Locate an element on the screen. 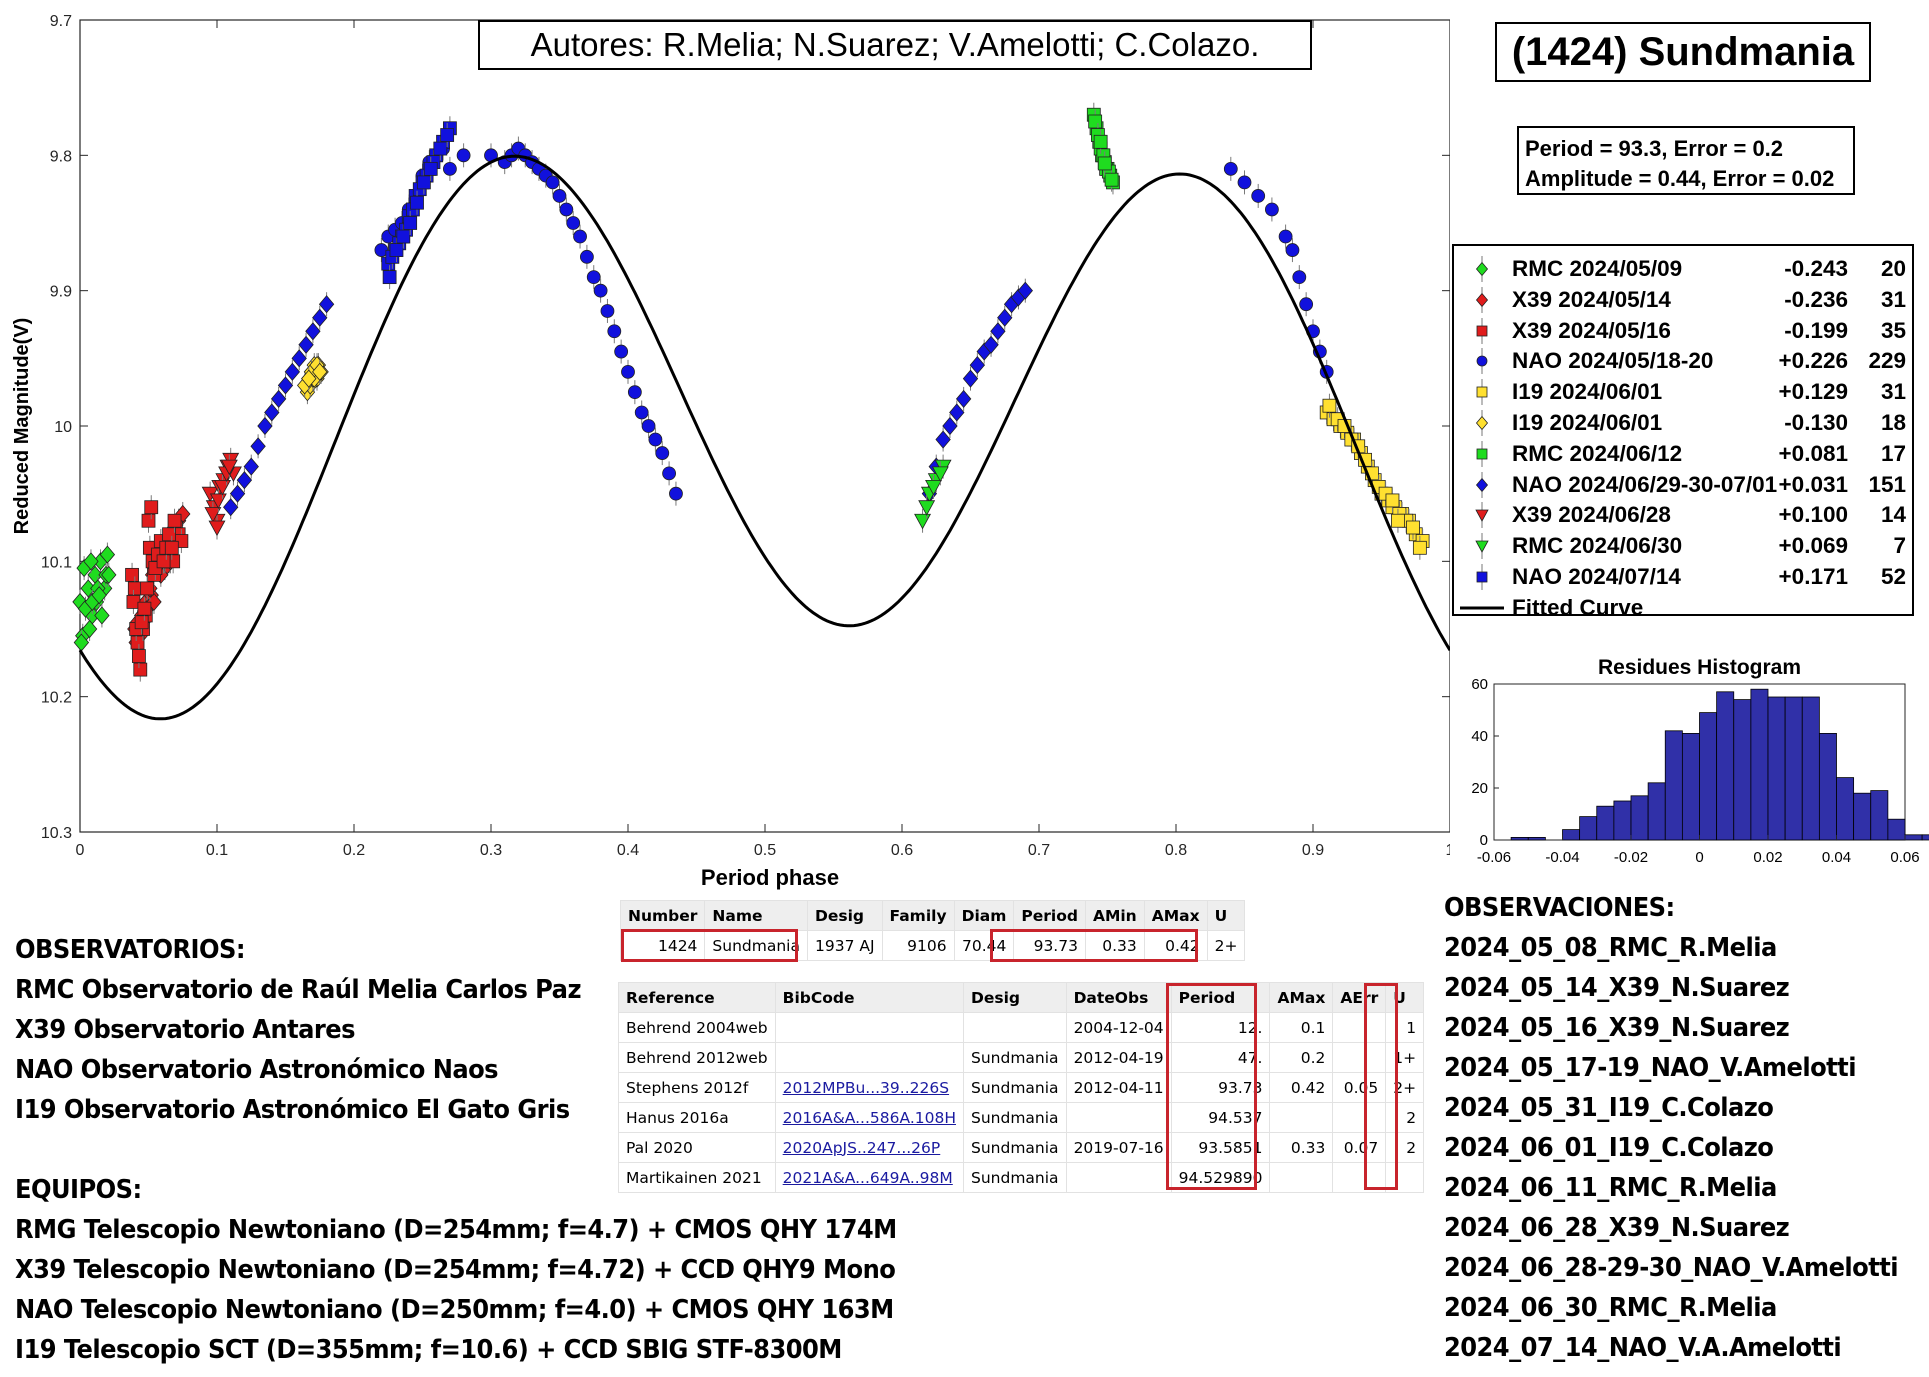 This screenshot has height=1377, width=1929. legend-count: 17 is located at coordinates (1893, 453).